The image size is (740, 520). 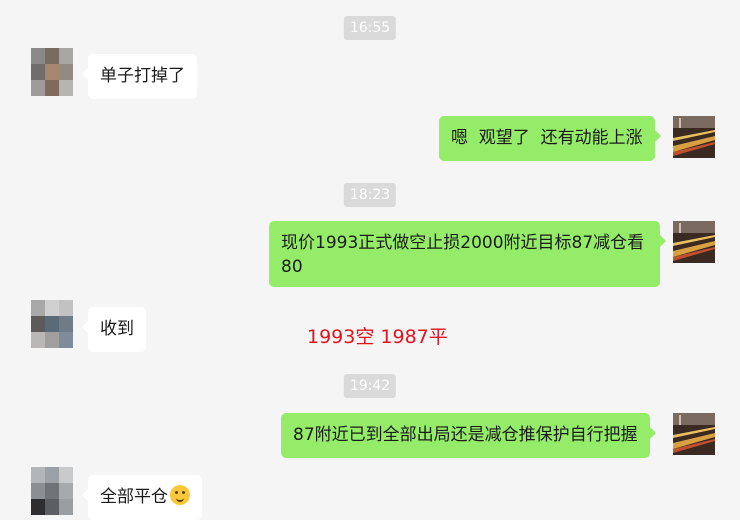 What do you see at coordinates (467, 254) in the screenshot?
I see `message-bubble: 现价1993正式做空止损2000附近目标87减仓看80` at bounding box center [467, 254].